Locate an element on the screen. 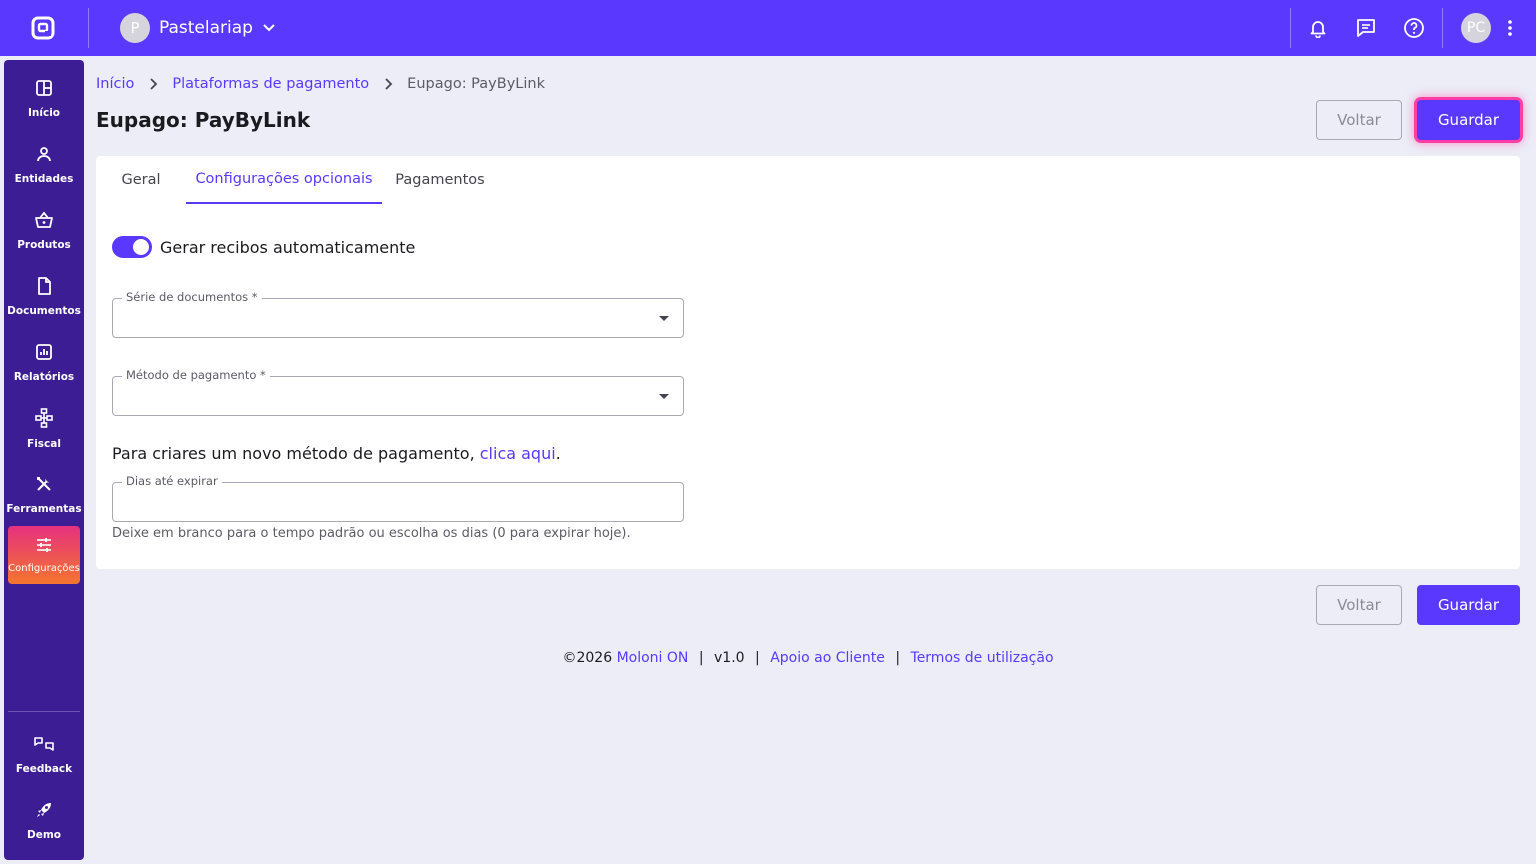 The height and width of the screenshot is (864, 1536). create-payment-method-link: clica aqui is located at coordinates (518, 453).